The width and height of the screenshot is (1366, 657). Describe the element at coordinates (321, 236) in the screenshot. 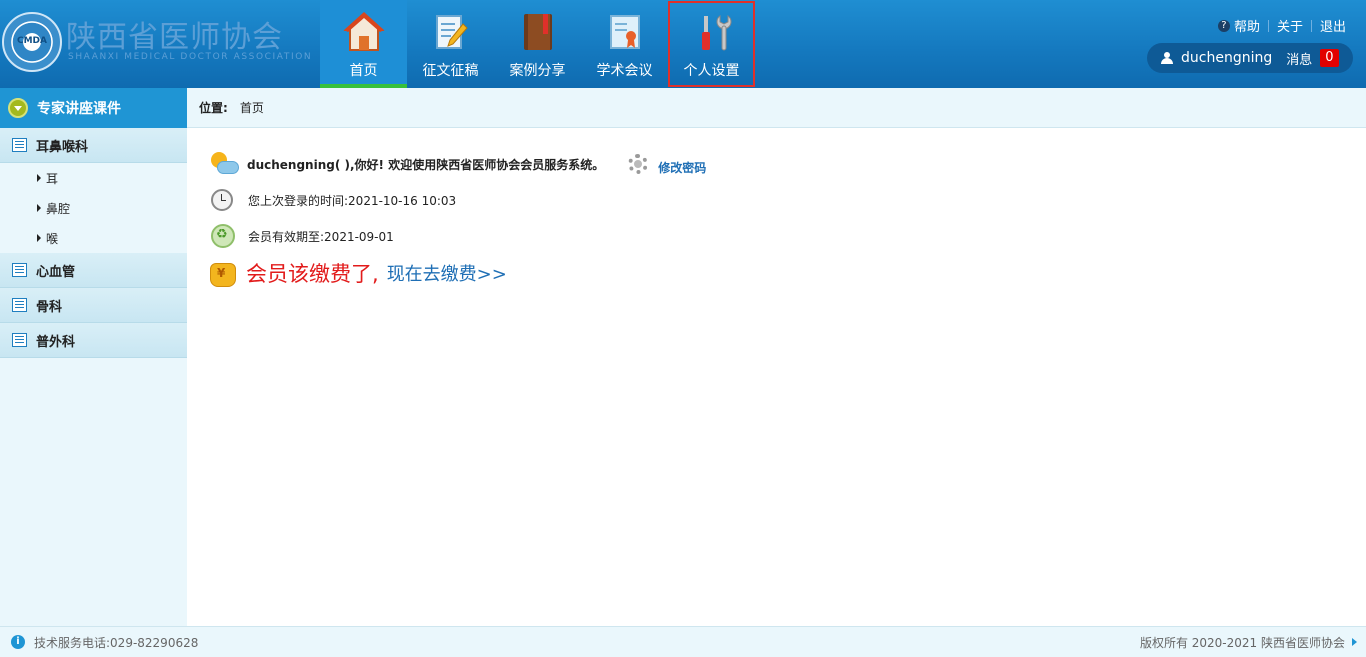

I see `membership-expiry-text: 会员有效期至:2021-09-01` at that location.